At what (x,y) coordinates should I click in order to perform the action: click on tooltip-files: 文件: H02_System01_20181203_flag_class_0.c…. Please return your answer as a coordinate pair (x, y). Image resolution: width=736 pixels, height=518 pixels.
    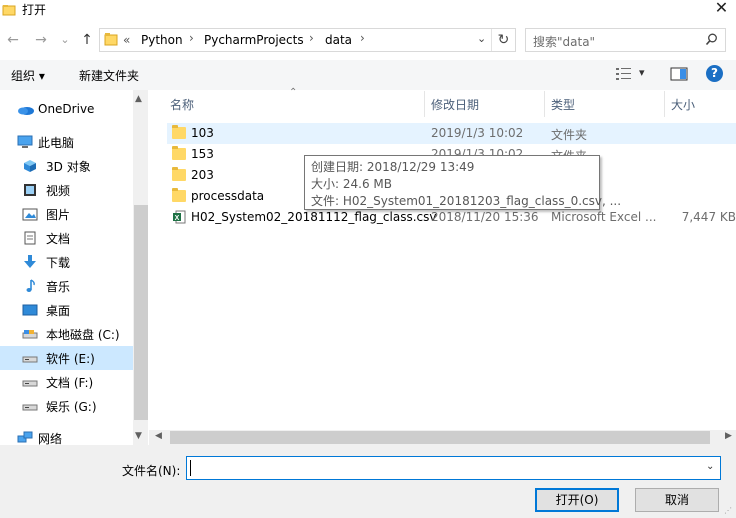
    Looking at the image, I should click on (466, 201).